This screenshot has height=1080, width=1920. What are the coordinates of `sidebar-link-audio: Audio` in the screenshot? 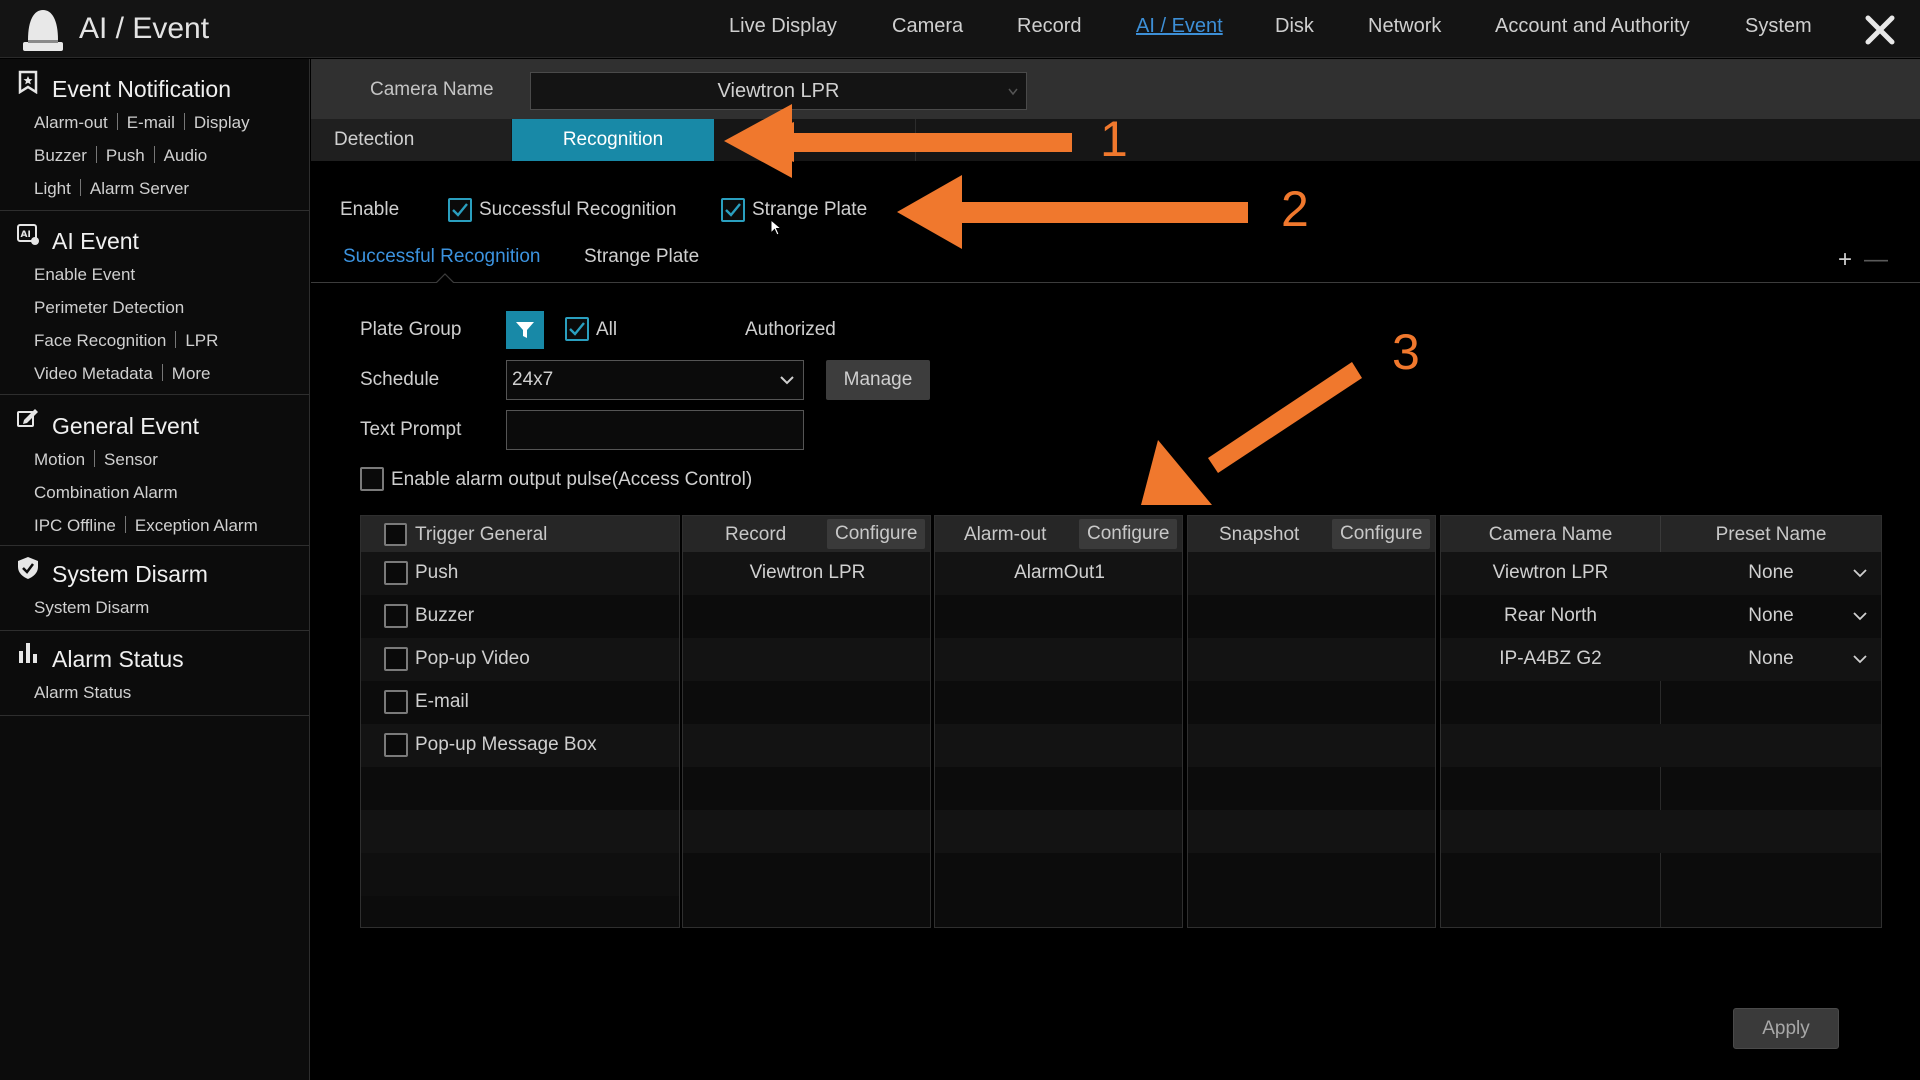 It's located at (185, 155).